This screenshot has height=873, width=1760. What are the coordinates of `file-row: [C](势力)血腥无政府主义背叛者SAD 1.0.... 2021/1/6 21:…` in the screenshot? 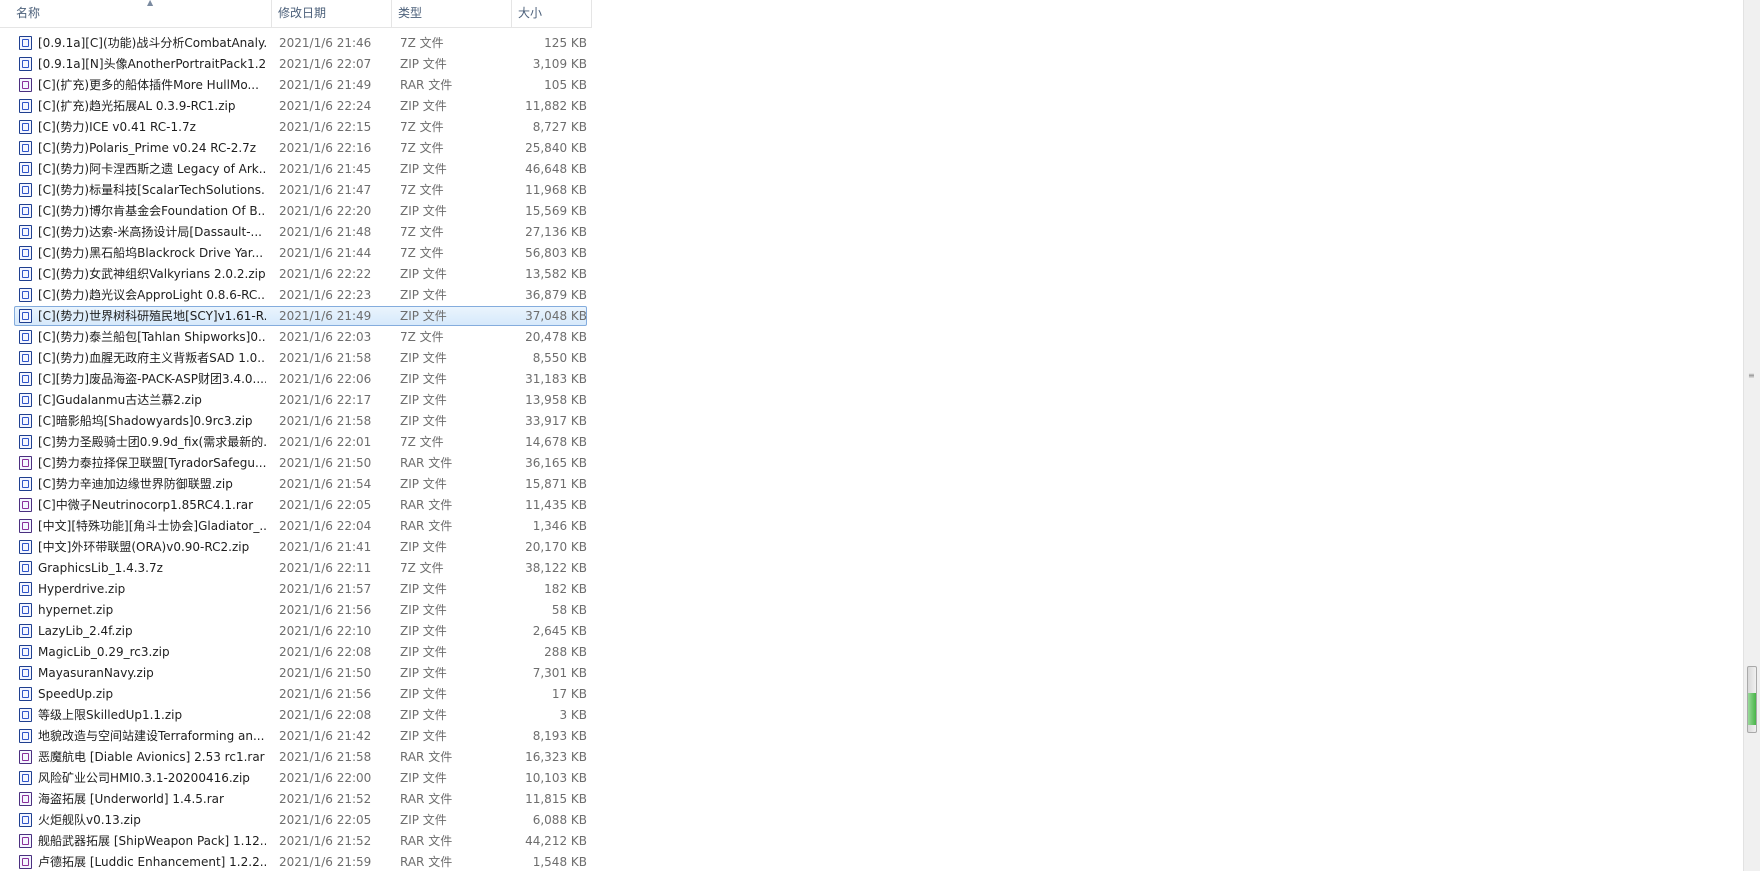 It's located at (296, 358).